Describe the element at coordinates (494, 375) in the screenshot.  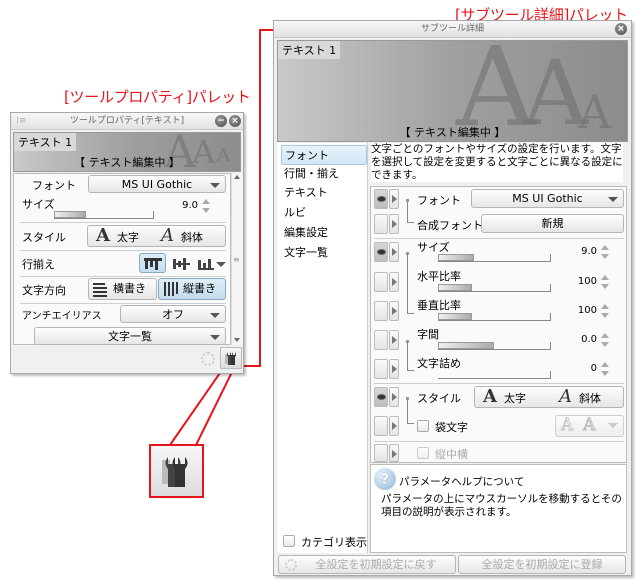
I see `kerning-slider` at that location.